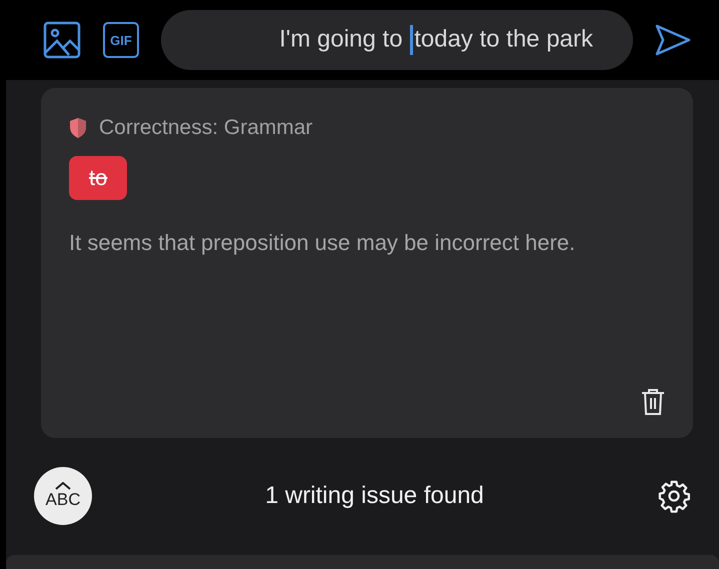  What do you see at coordinates (121, 40) in the screenshot?
I see `gif-button: GIF` at bounding box center [121, 40].